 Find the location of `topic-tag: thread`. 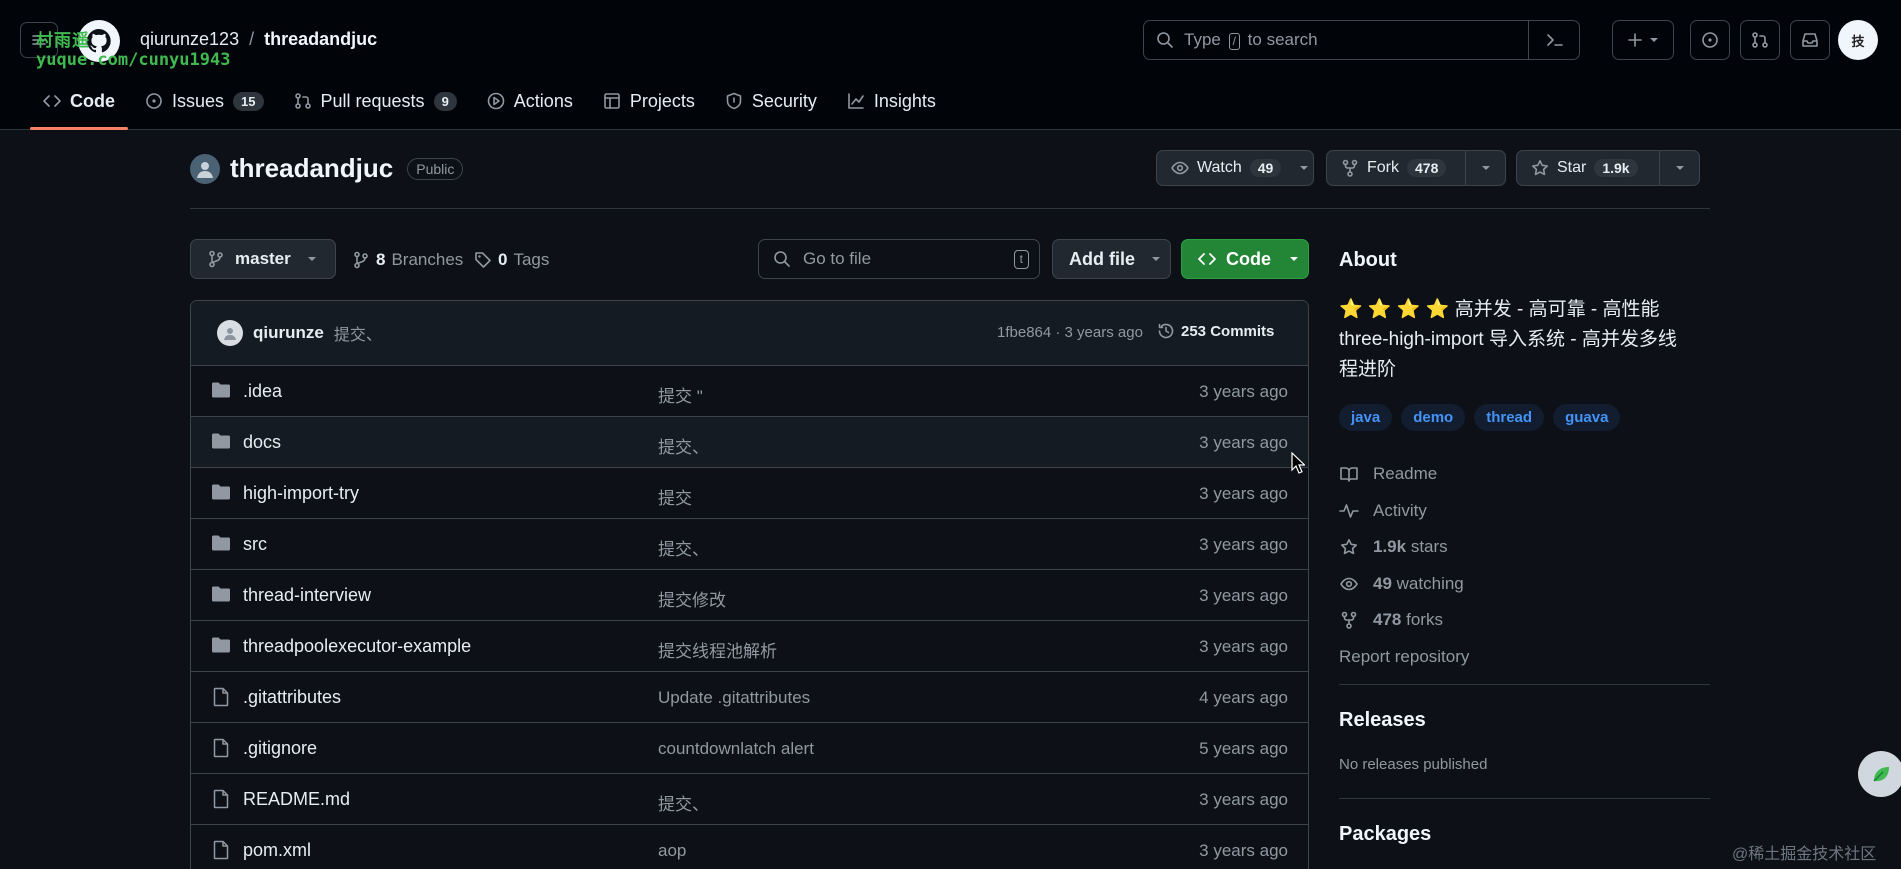

topic-tag: thread is located at coordinates (1509, 417).